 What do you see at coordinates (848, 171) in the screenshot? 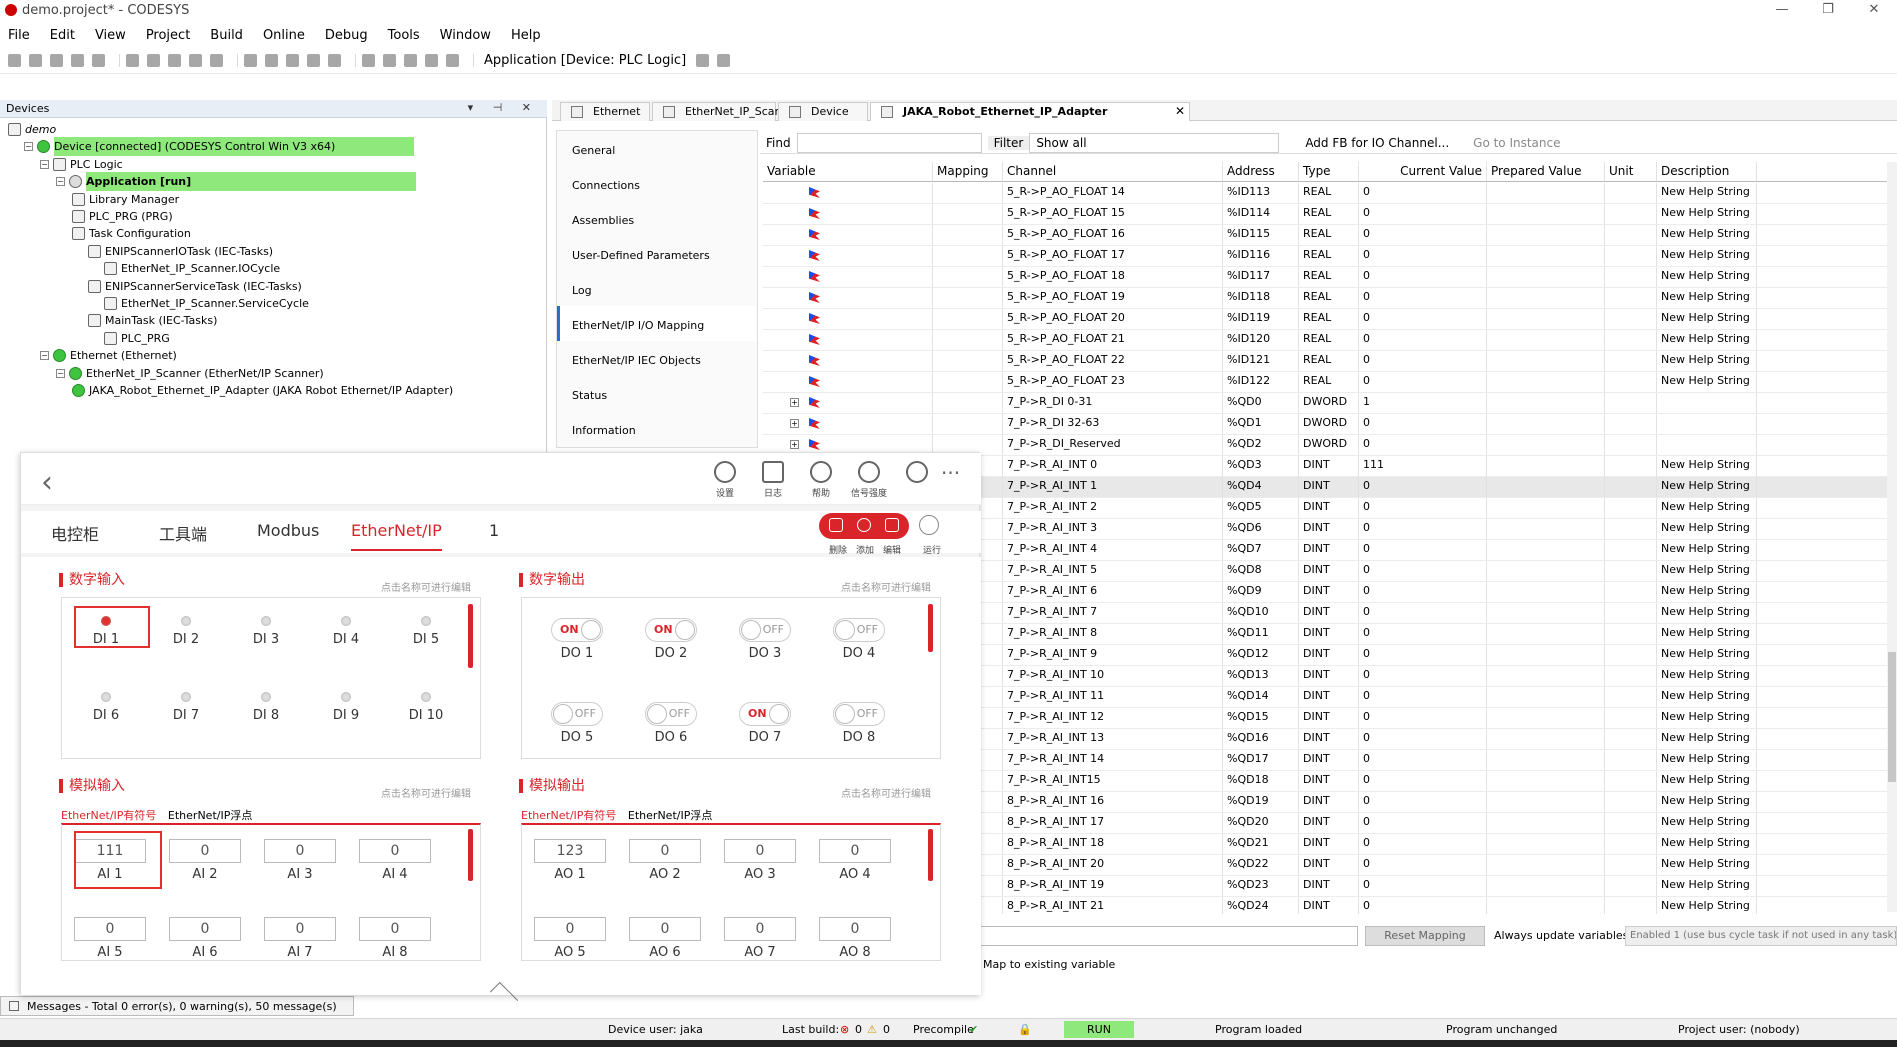
I see `grid-column-header: Variable` at bounding box center [848, 171].